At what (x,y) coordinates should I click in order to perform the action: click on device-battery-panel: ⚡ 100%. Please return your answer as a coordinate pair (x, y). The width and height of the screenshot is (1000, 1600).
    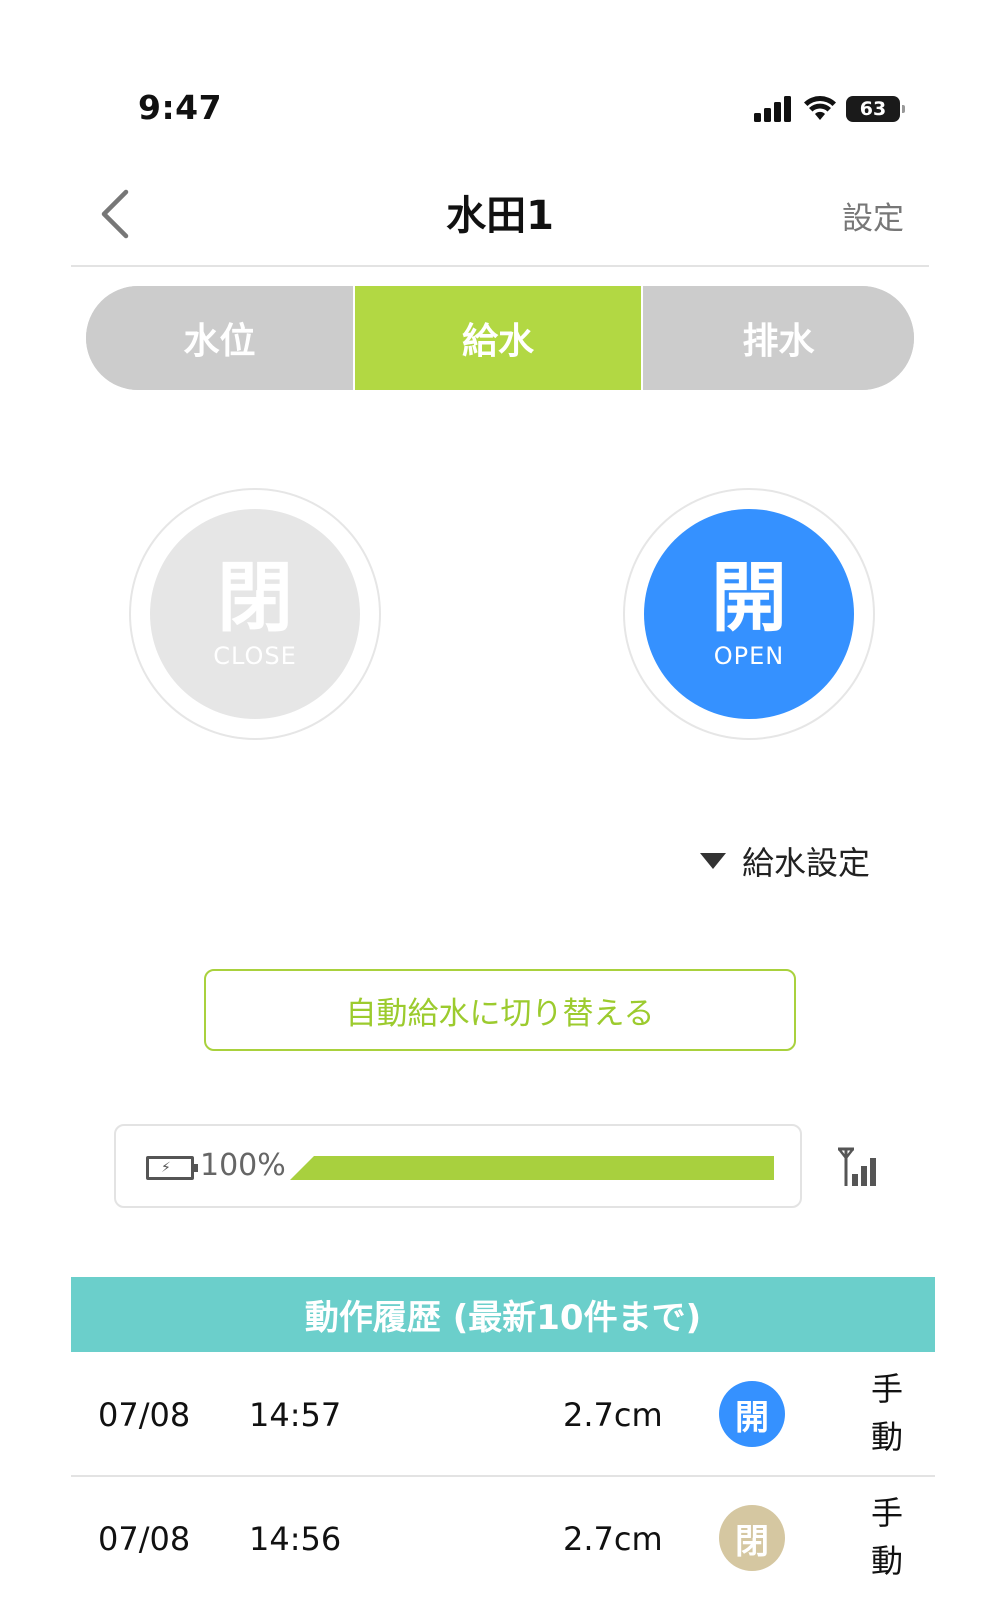
    Looking at the image, I should click on (458, 1166).